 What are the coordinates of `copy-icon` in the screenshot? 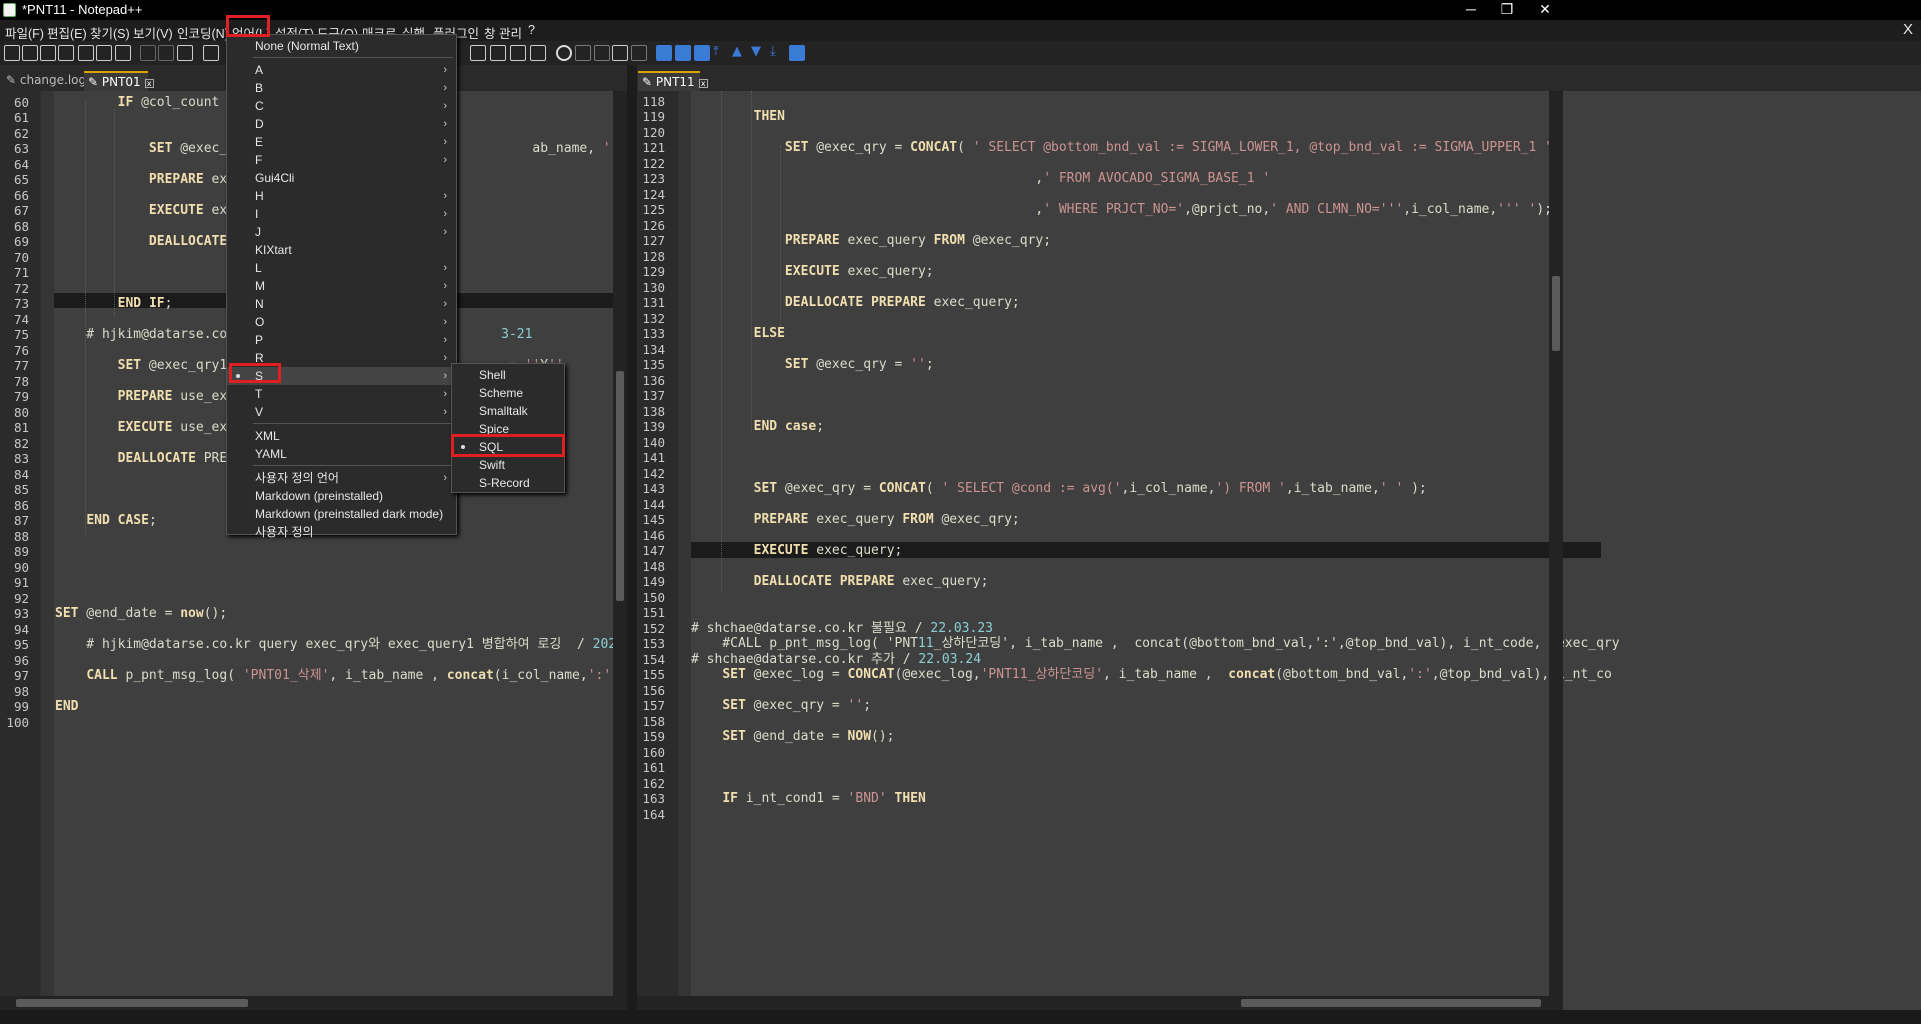 It's located at (166, 53).